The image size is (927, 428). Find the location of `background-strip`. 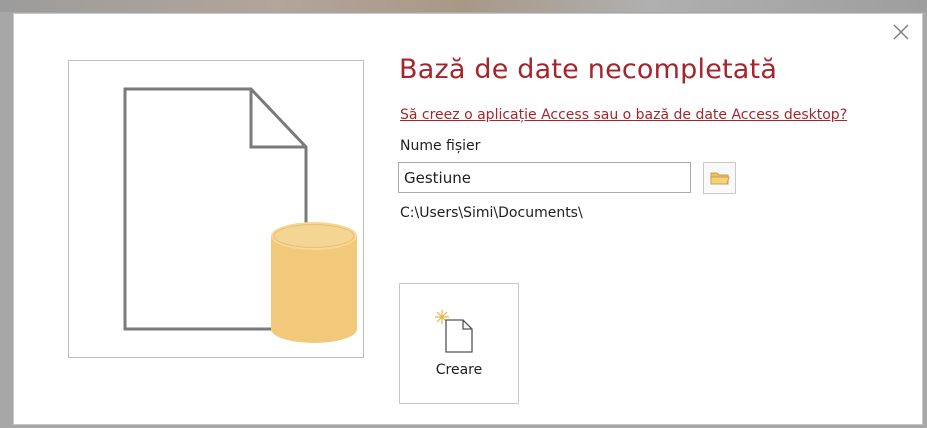

background-strip is located at coordinates (463, 6).